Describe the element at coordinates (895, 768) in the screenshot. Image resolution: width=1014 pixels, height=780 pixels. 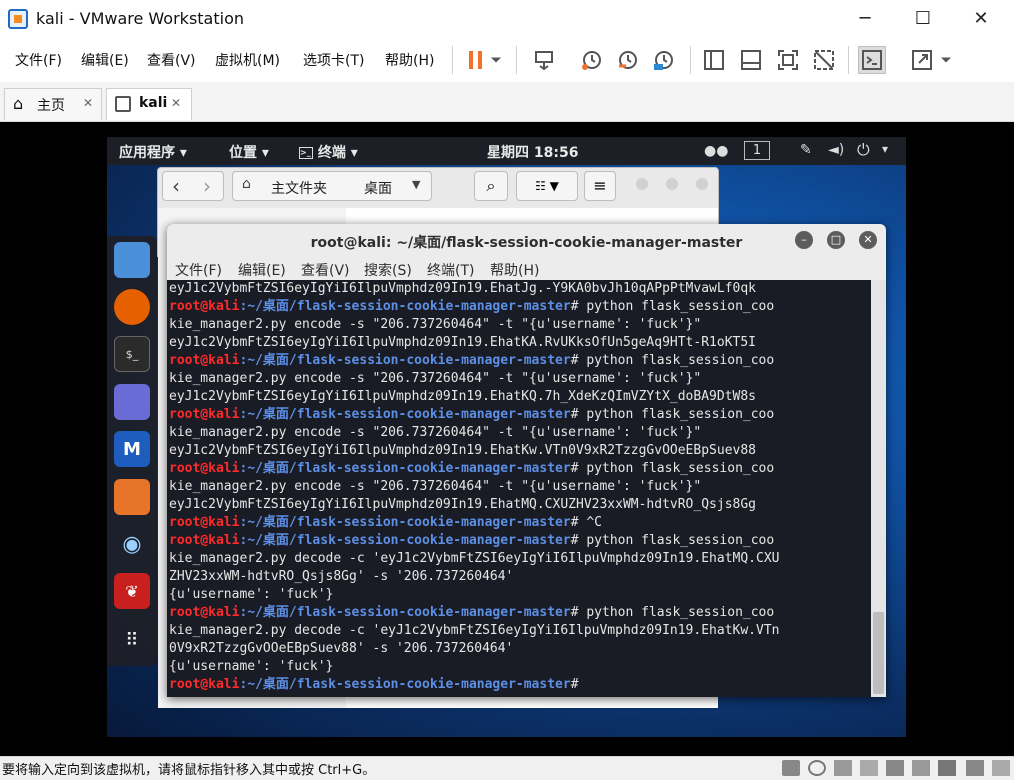
I see `sound-icon` at that location.